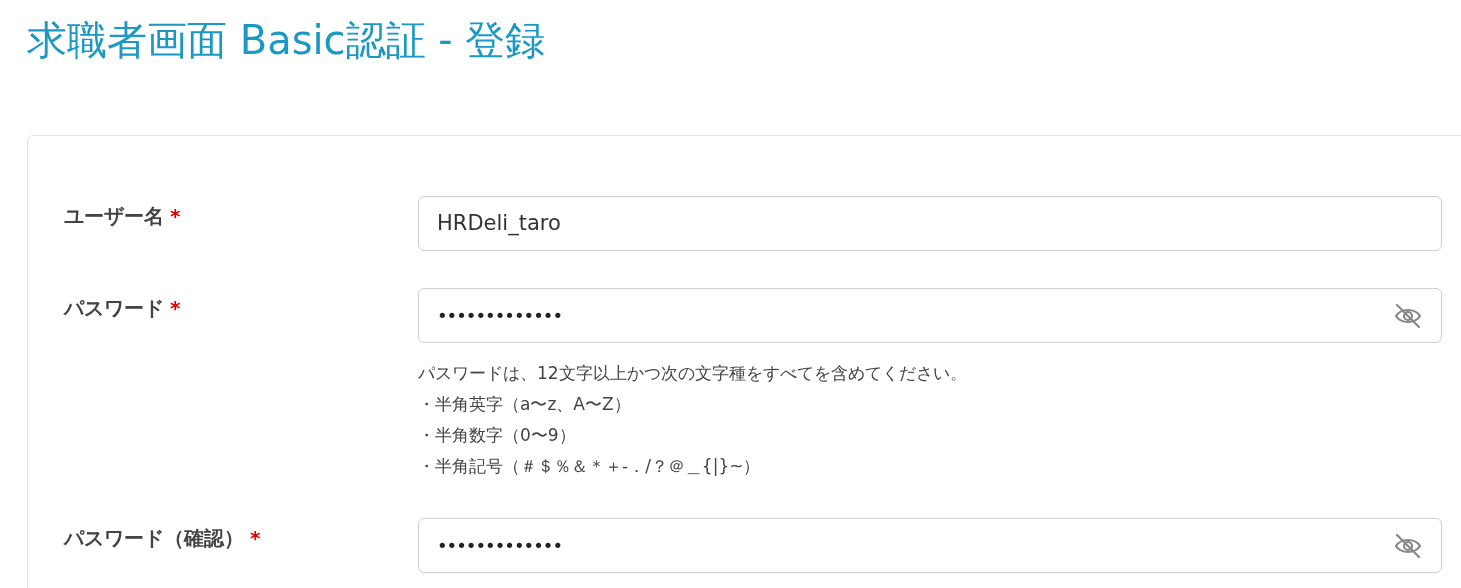 This screenshot has width=1461, height=588. What do you see at coordinates (497, 435) in the screenshot?
I see `hint-text: ・半角数字（0〜9）` at bounding box center [497, 435].